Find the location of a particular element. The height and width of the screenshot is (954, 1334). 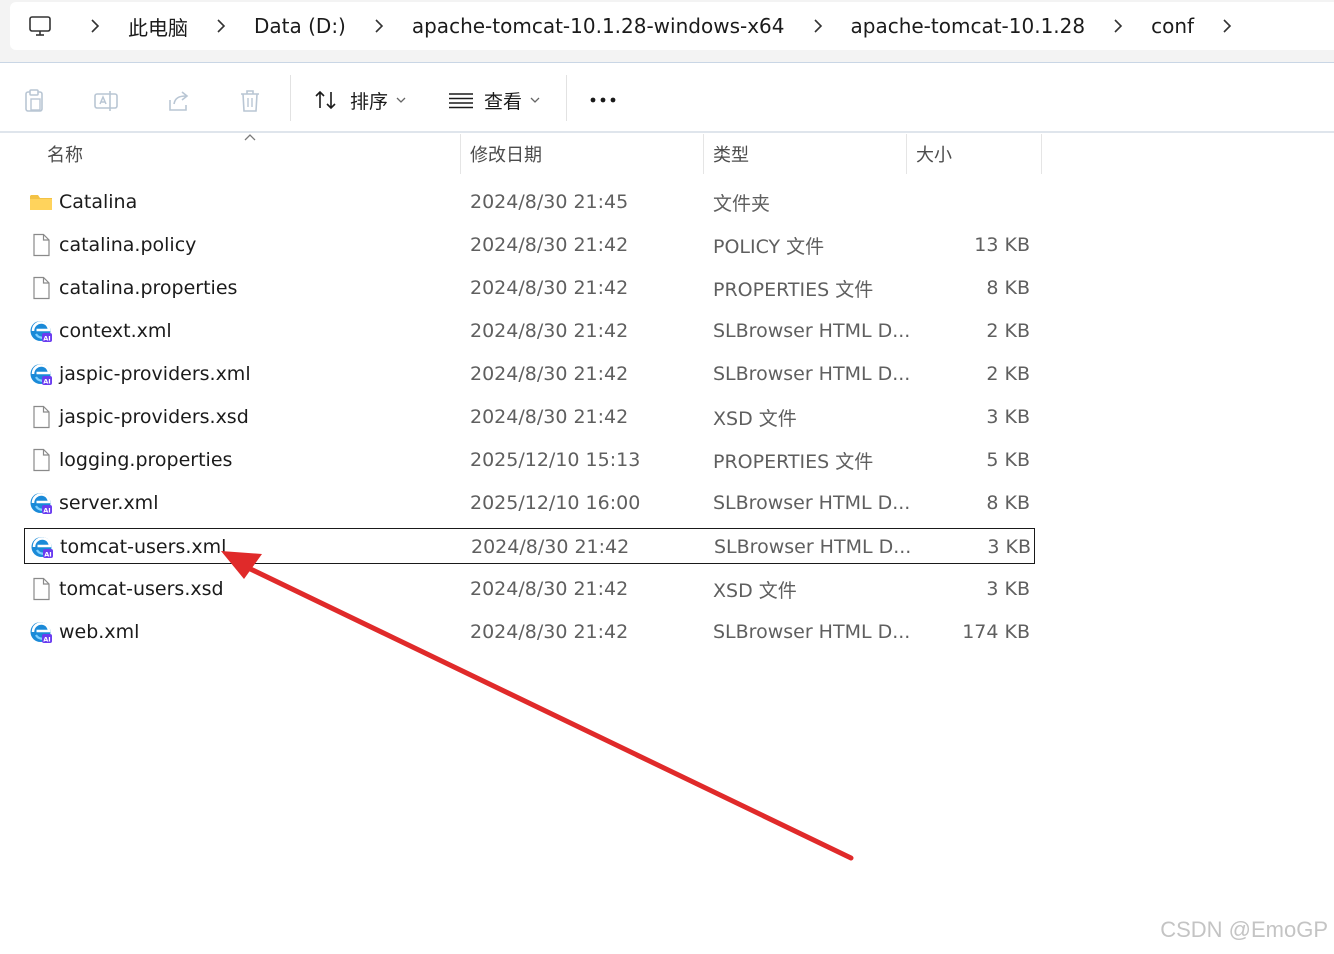

file-name: tomcat-users.xml is located at coordinates (143, 547).